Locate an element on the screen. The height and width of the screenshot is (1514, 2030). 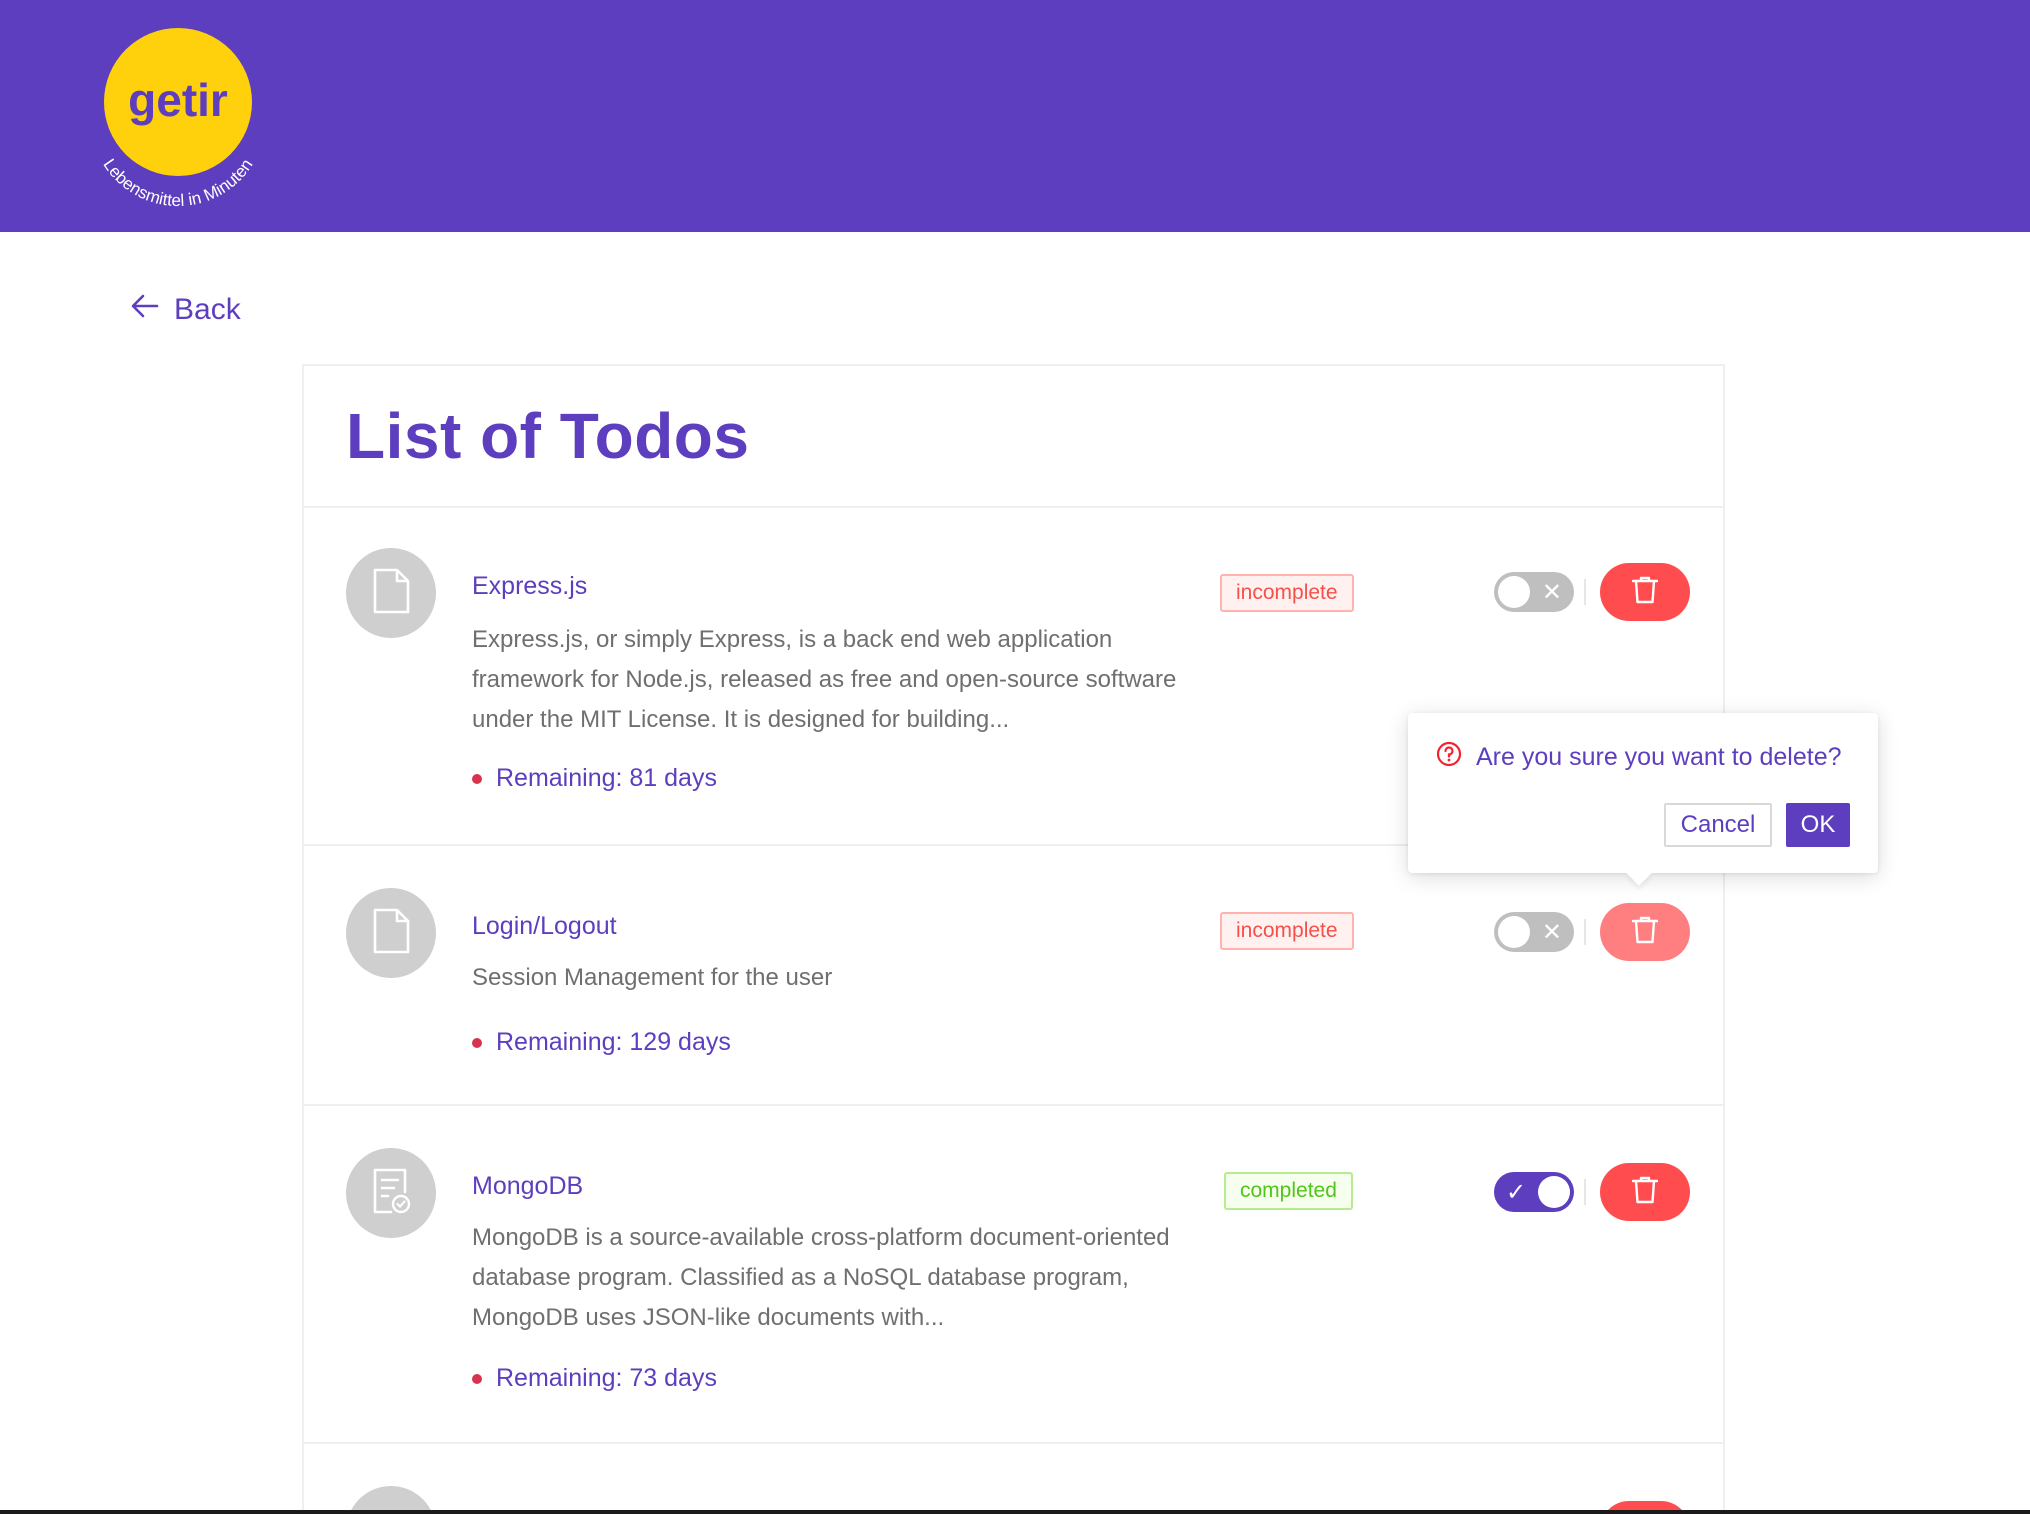
status-tag: completed is located at coordinates (1288, 1191).